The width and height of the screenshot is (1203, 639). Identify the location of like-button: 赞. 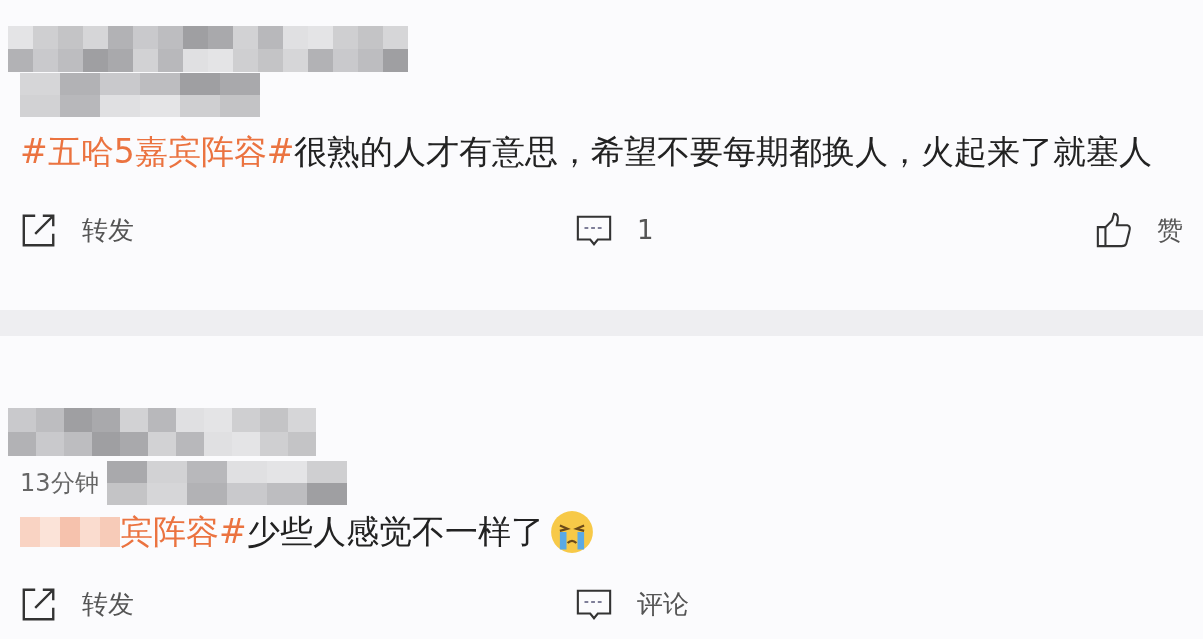
(1170, 230).